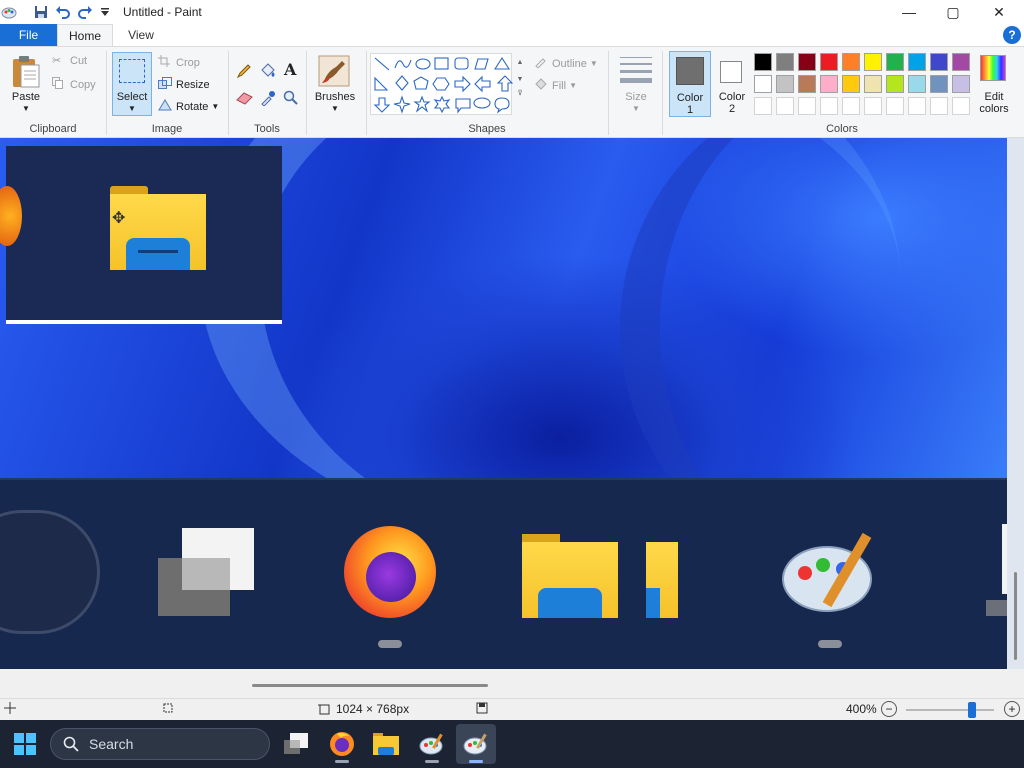 The image size is (1024, 768). Describe the element at coordinates (512, 683) in the screenshot. I see `horizontal-scrollbar-track` at that location.